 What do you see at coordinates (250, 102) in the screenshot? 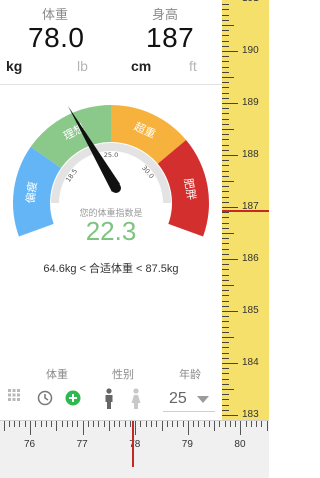
I see `height-ruler-label: 189` at bounding box center [250, 102].